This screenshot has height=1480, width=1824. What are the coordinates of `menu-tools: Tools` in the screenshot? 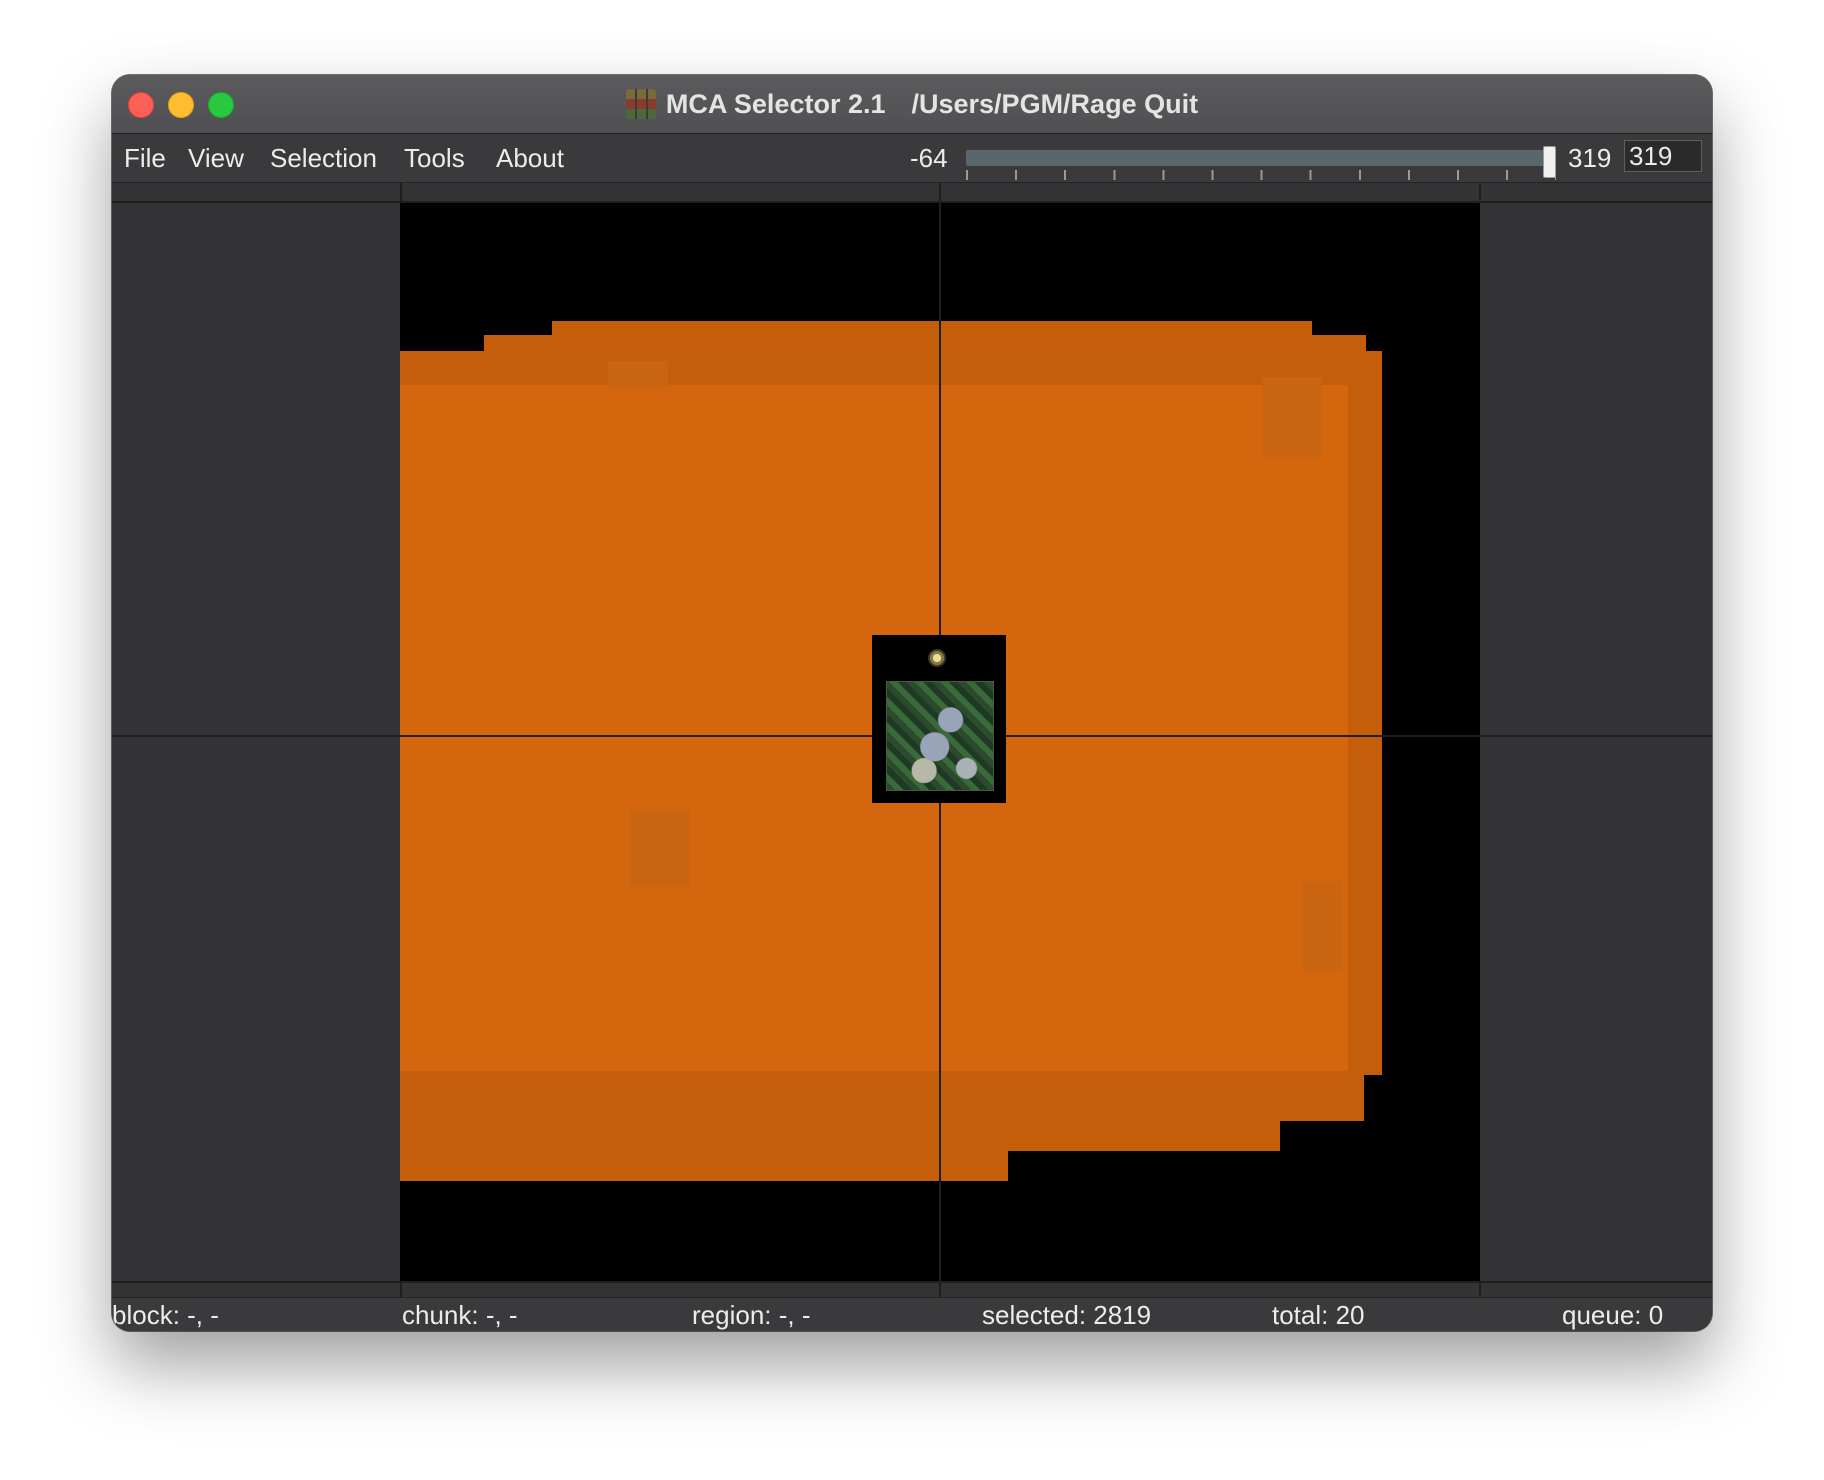 It's located at (434, 158).